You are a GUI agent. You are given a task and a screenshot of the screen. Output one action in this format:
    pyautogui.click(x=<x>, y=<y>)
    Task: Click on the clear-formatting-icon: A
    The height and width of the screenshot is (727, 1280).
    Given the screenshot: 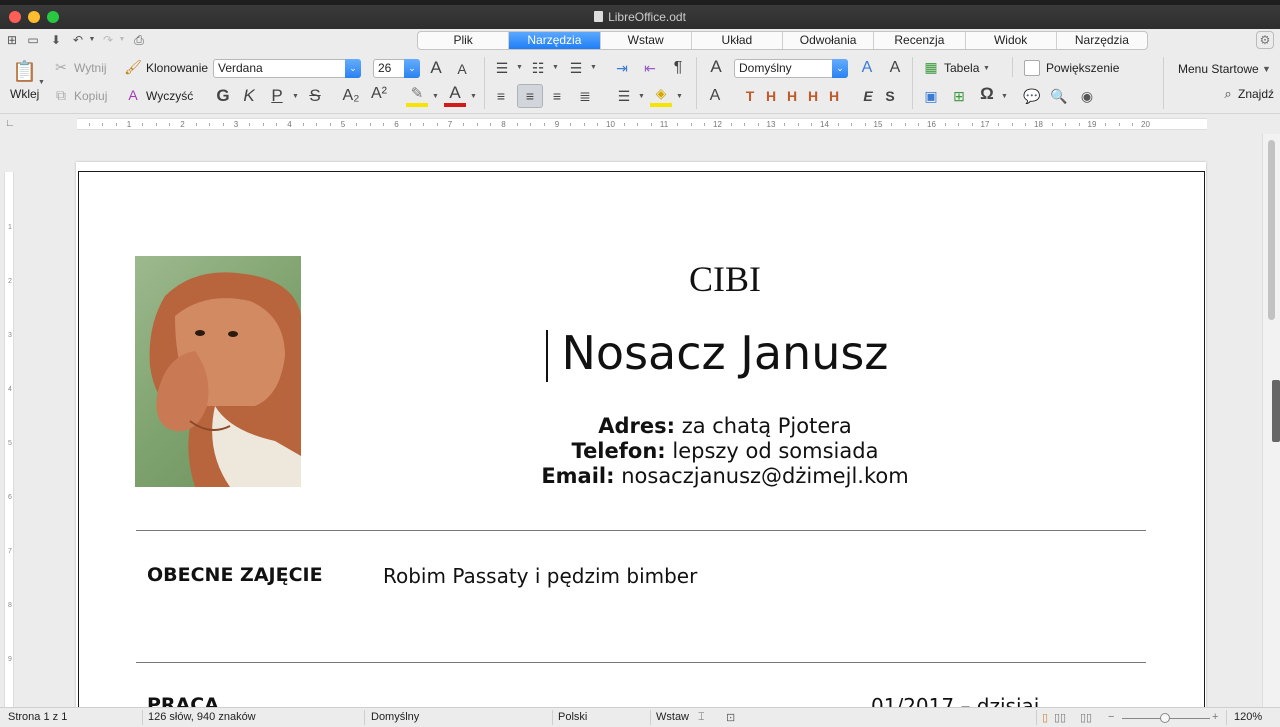 What is the action you would take?
    pyautogui.click(x=133, y=95)
    